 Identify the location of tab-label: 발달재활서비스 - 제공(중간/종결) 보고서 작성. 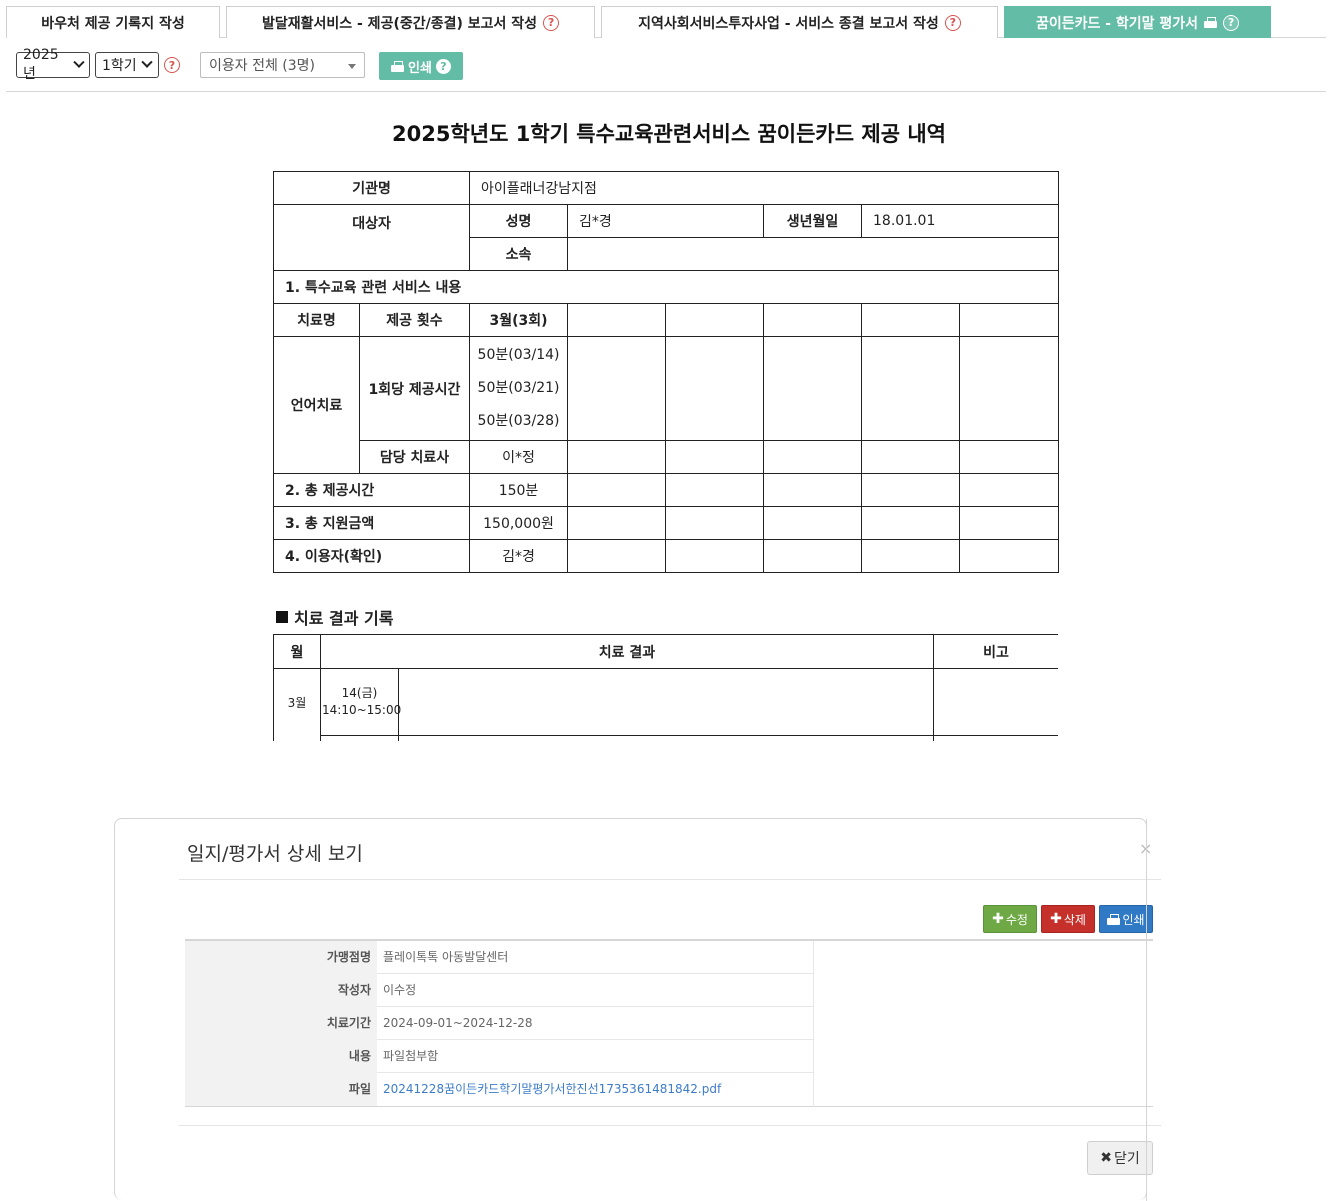
(399, 23).